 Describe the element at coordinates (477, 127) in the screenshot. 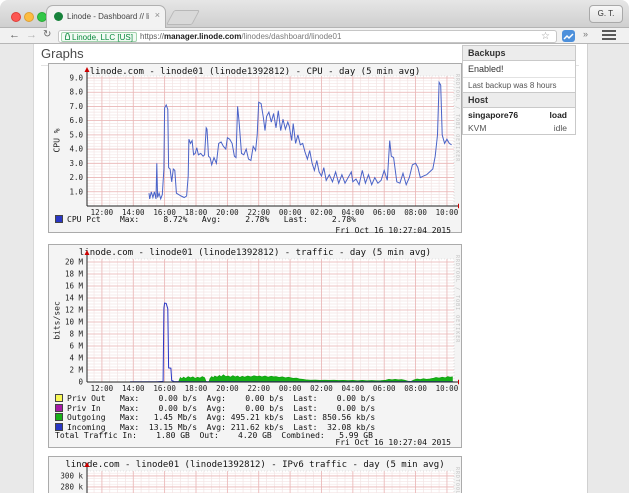

I see `host-virt-type: KVM` at that location.